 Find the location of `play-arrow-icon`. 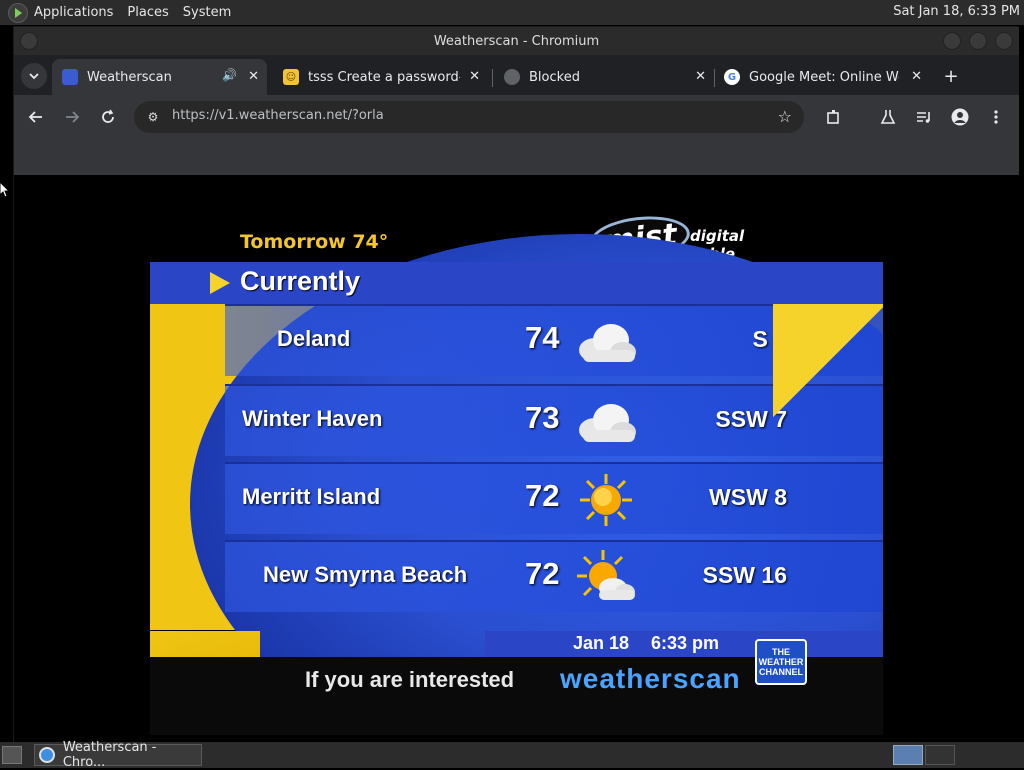

play-arrow-icon is located at coordinates (220, 283).